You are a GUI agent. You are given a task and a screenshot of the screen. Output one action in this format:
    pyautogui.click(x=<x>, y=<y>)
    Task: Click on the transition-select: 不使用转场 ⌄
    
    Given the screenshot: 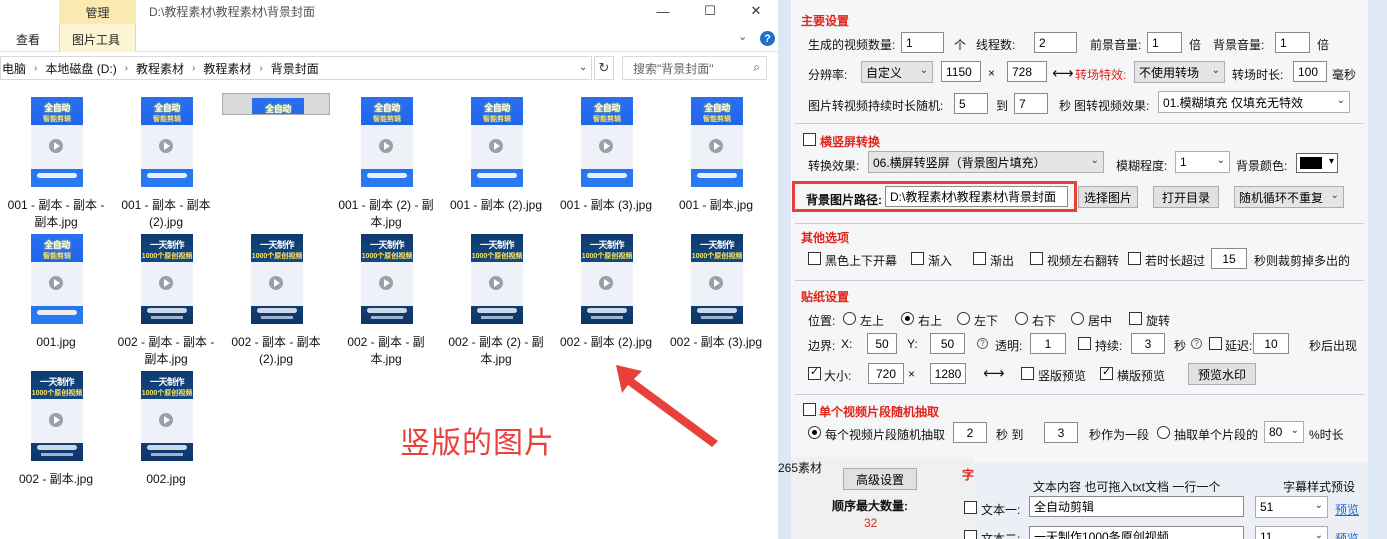 What is the action you would take?
    pyautogui.click(x=1179, y=72)
    